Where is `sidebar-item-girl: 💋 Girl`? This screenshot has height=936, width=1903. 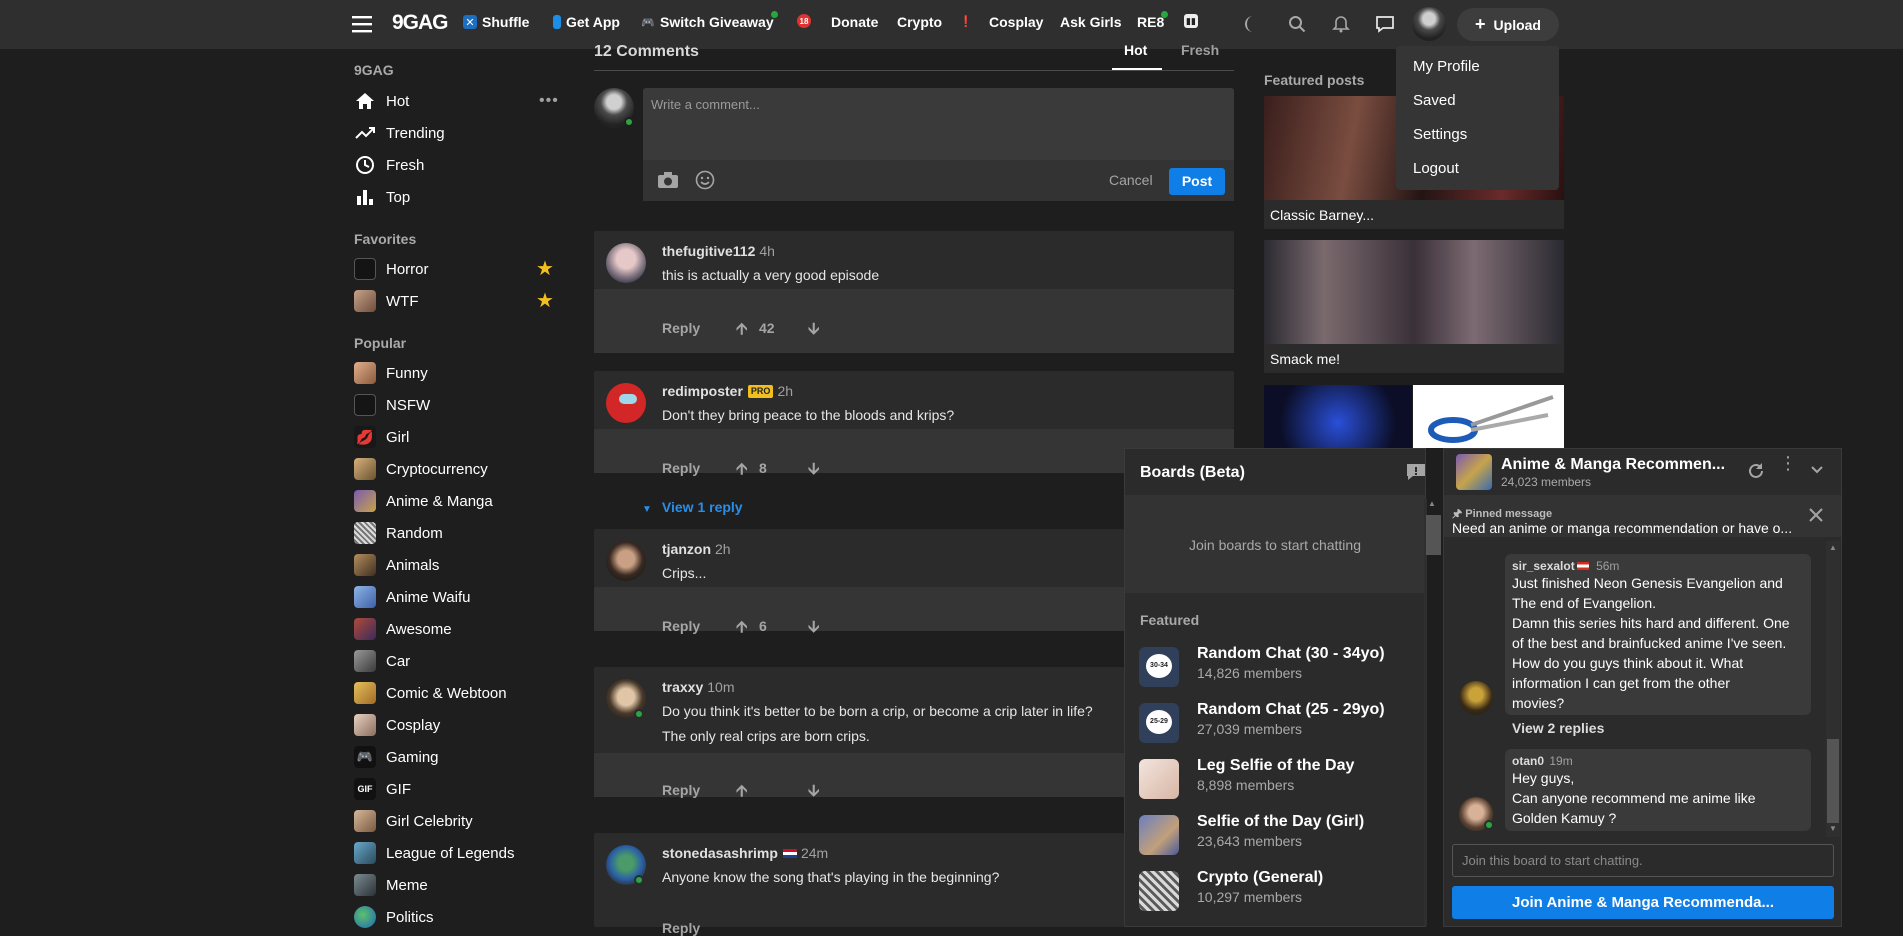 sidebar-item-girl: 💋 Girl is located at coordinates (459, 437).